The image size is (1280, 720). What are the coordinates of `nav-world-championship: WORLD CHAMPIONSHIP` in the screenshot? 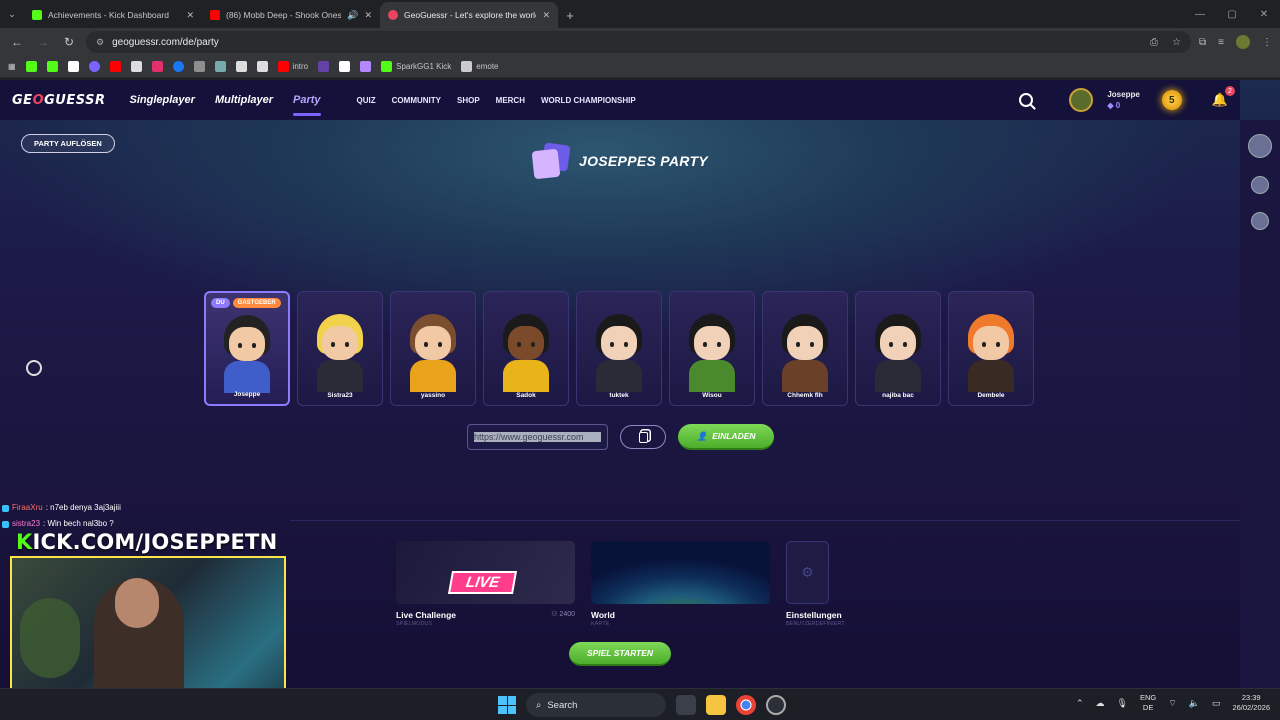 It's located at (588, 100).